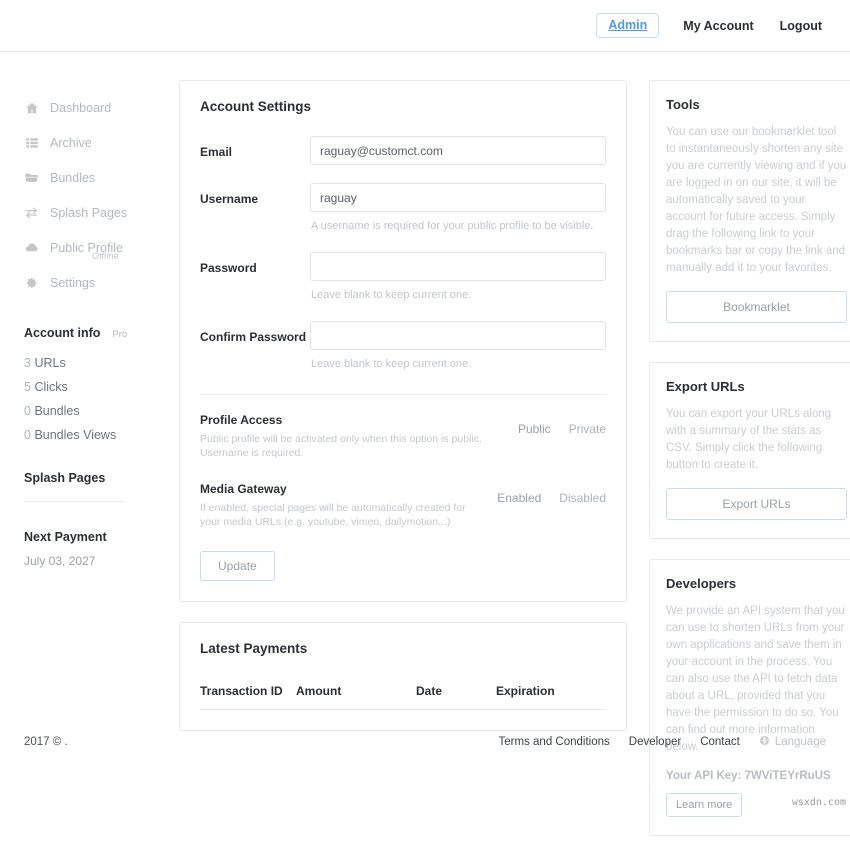 This screenshot has height=856, width=850. I want to click on cloud-icon, so click(31, 247).